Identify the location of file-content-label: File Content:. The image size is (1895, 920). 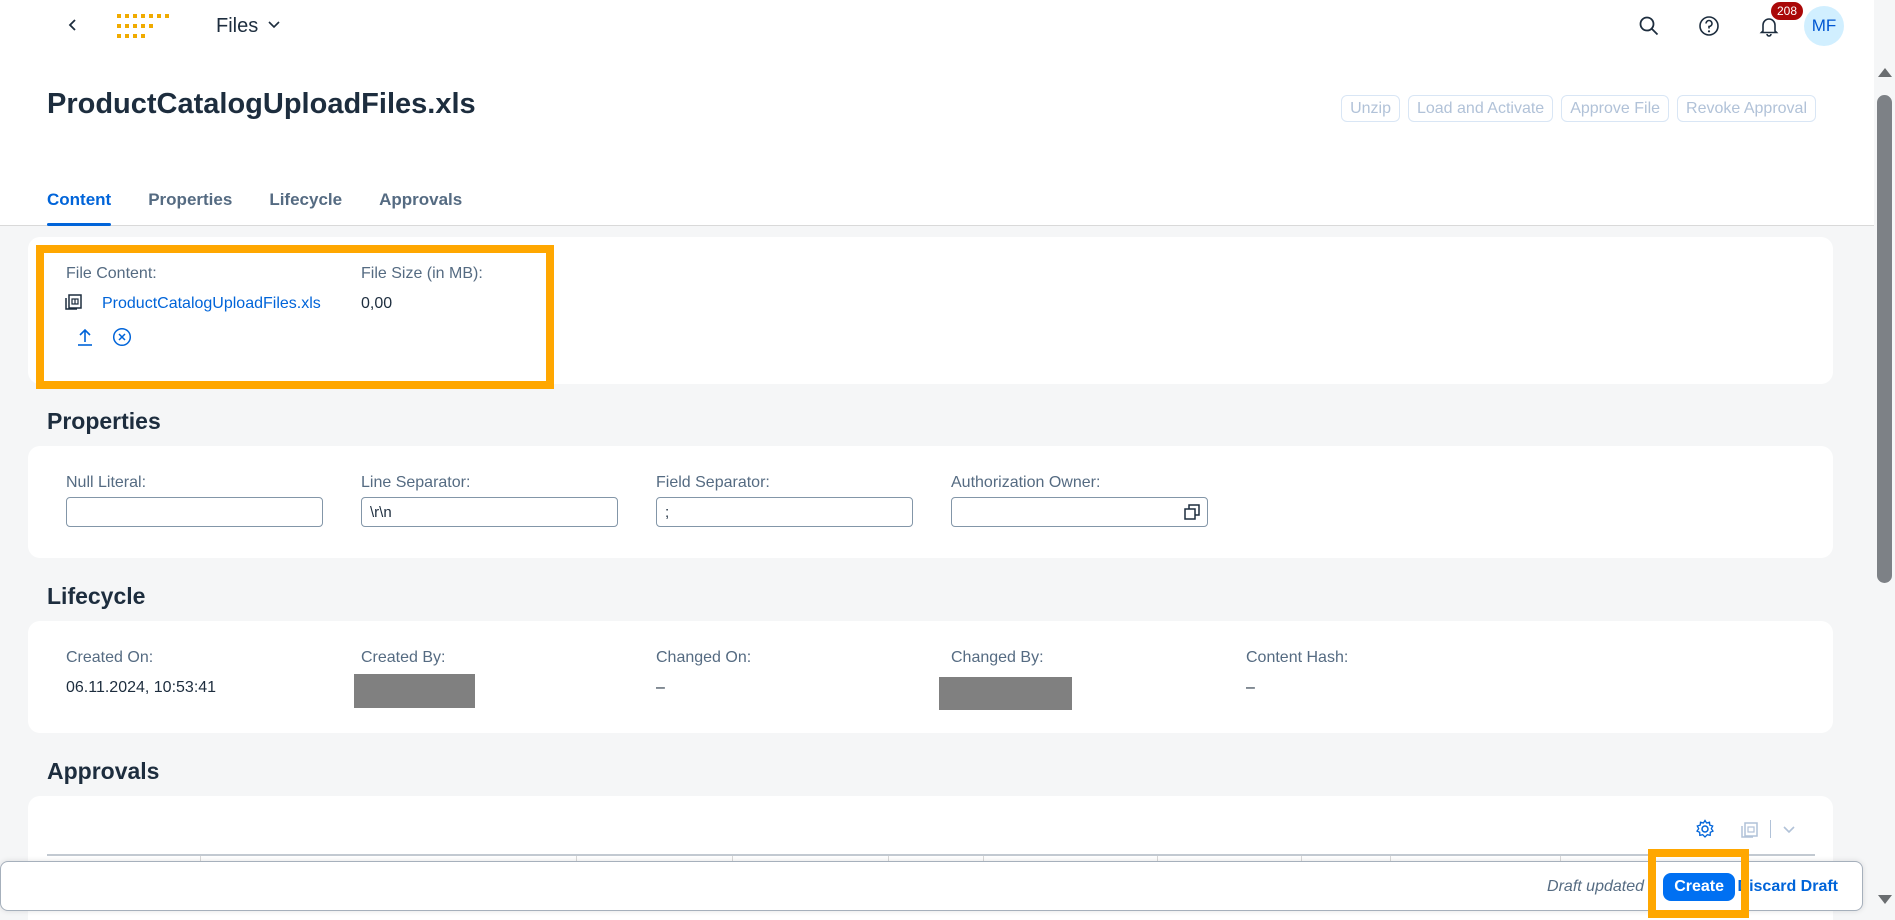
(111, 273).